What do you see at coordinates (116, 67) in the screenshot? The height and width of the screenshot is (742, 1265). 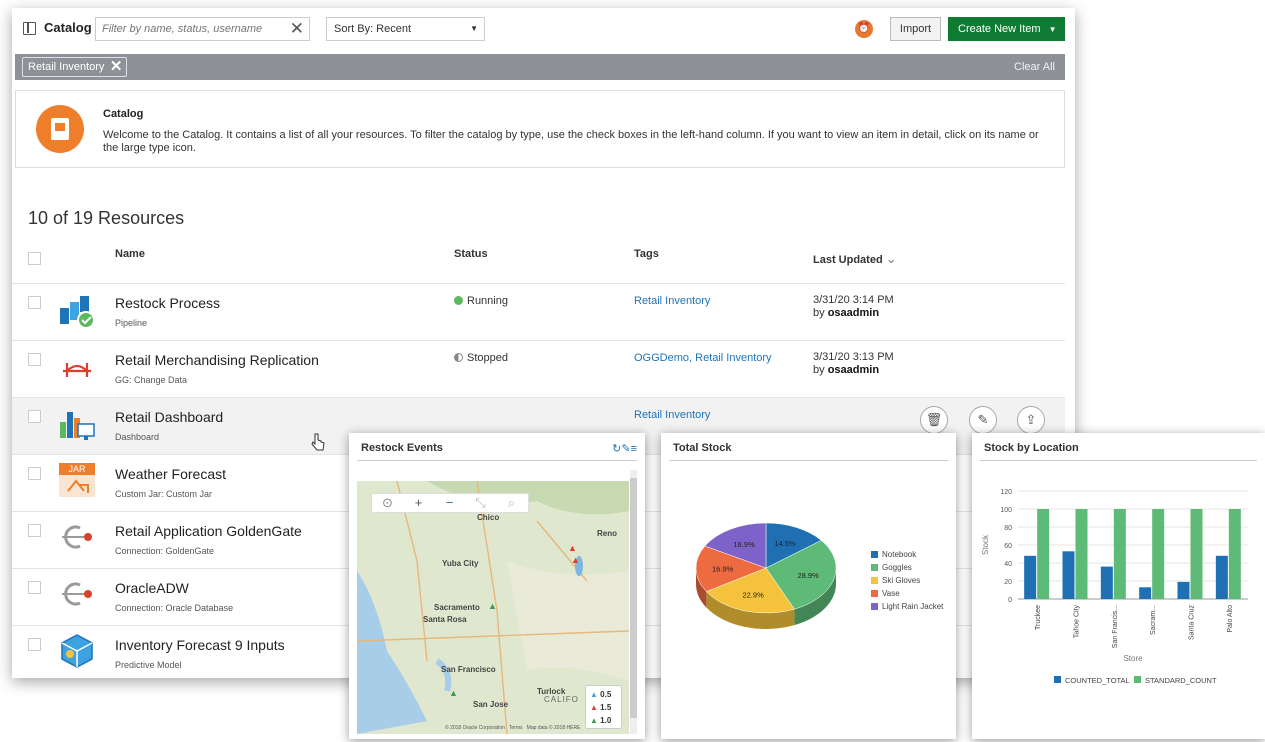 I see `remove-chip-icon: ✕` at bounding box center [116, 67].